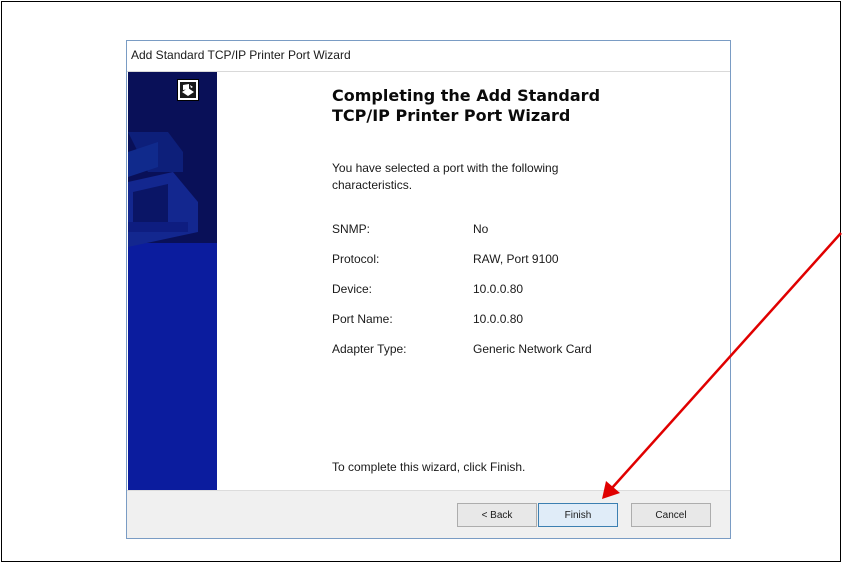 Image resolution: width=844 pixels, height=565 pixels. I want to click on heading-line-2: TCP/IP Printer Port Wizard, so click(451, 115).